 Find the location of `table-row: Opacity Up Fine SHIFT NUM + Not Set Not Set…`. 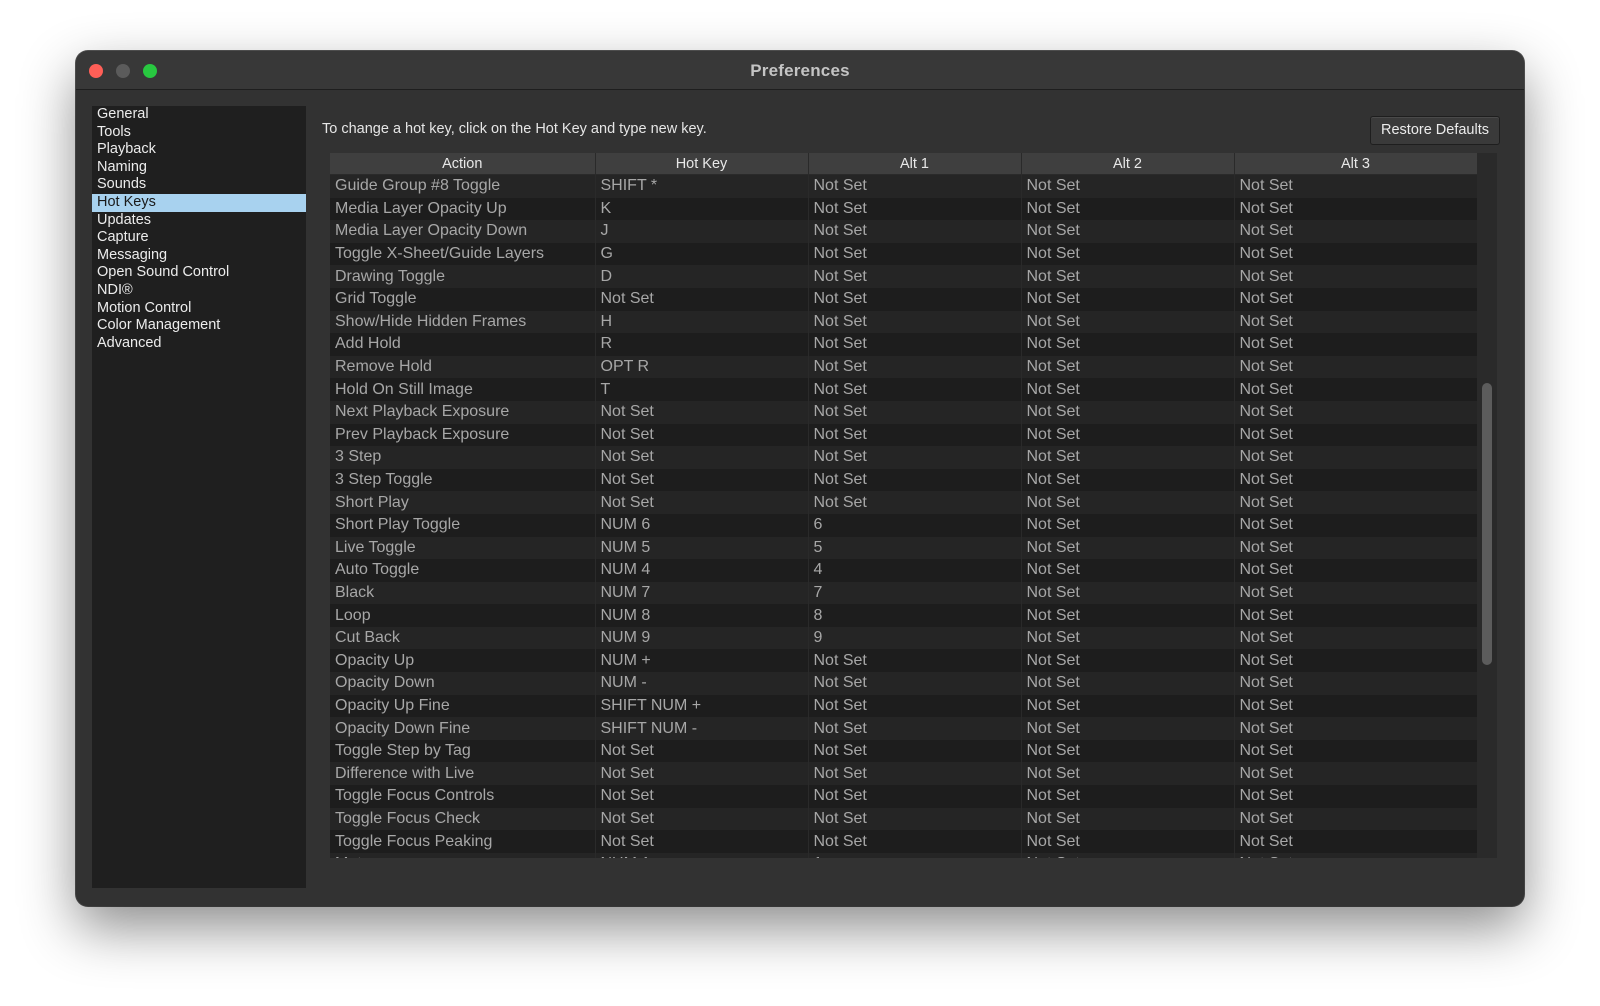

table-row: Opacity Up Fine SHIFT NUM + Not Set Not Set… is located at coordinates (903, 706).